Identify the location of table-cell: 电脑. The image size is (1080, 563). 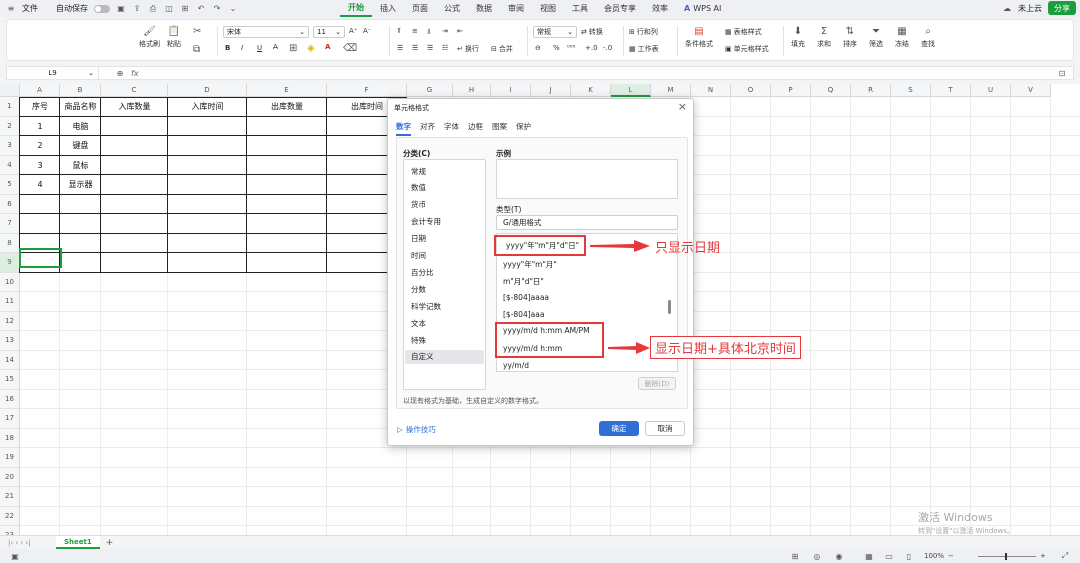
(80, 127).